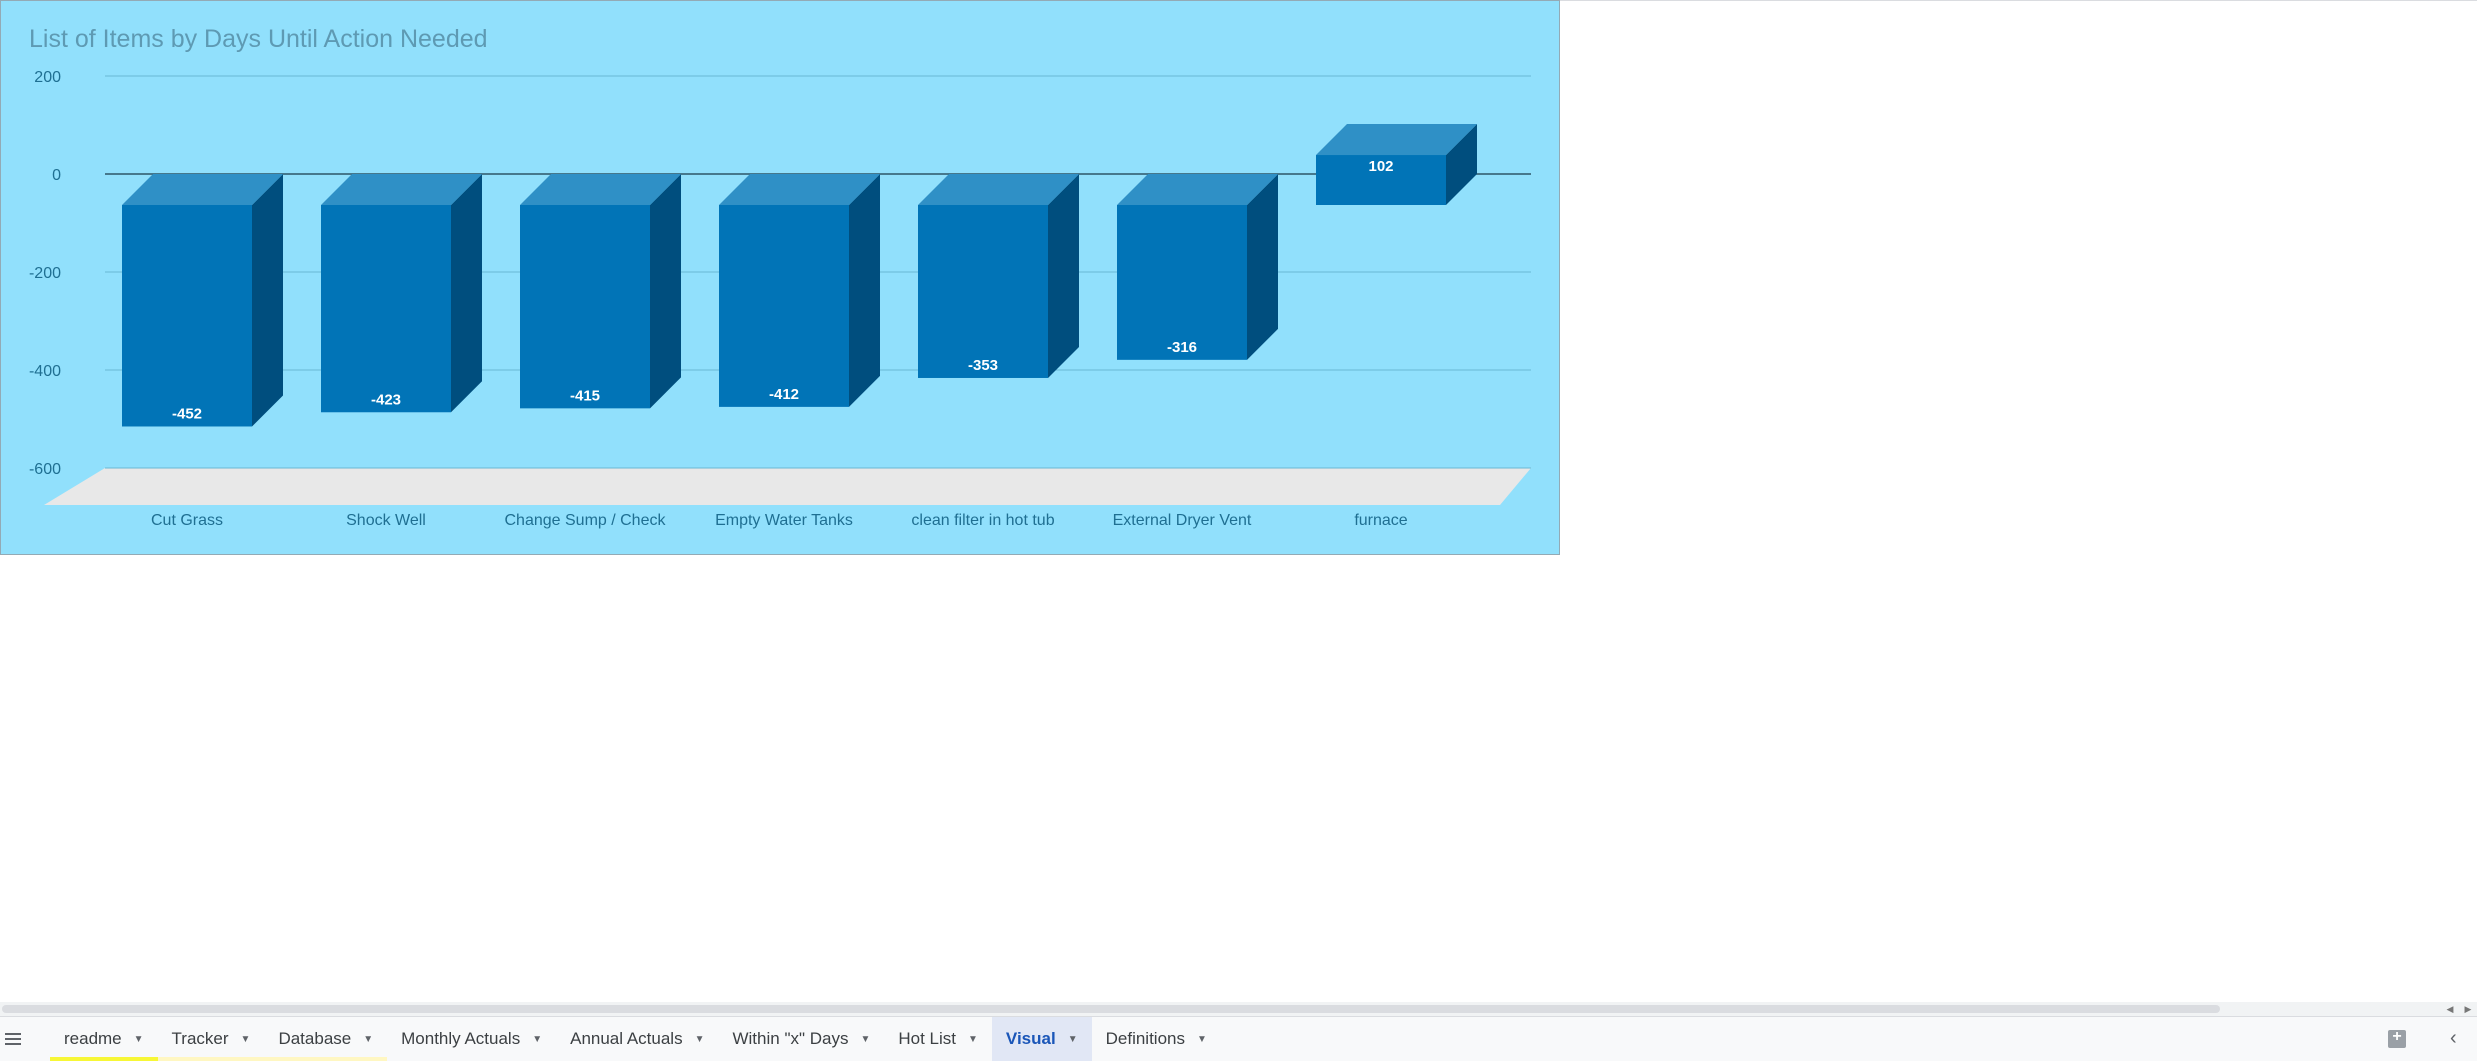  What do you see at coordinates (45, 273) in the screenshot?
I see `y-tick-label: -200` at bounding box center [45, 273].